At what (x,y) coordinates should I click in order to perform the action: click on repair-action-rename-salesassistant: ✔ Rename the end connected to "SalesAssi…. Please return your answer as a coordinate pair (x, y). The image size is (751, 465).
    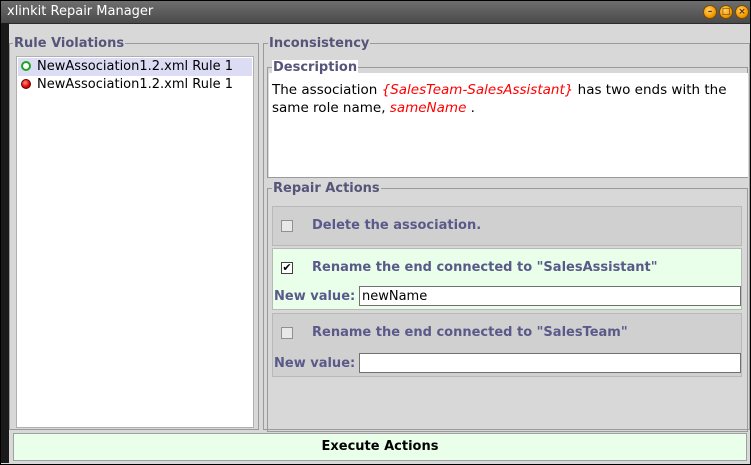
    Looking at the image, I should click on (507, 279).